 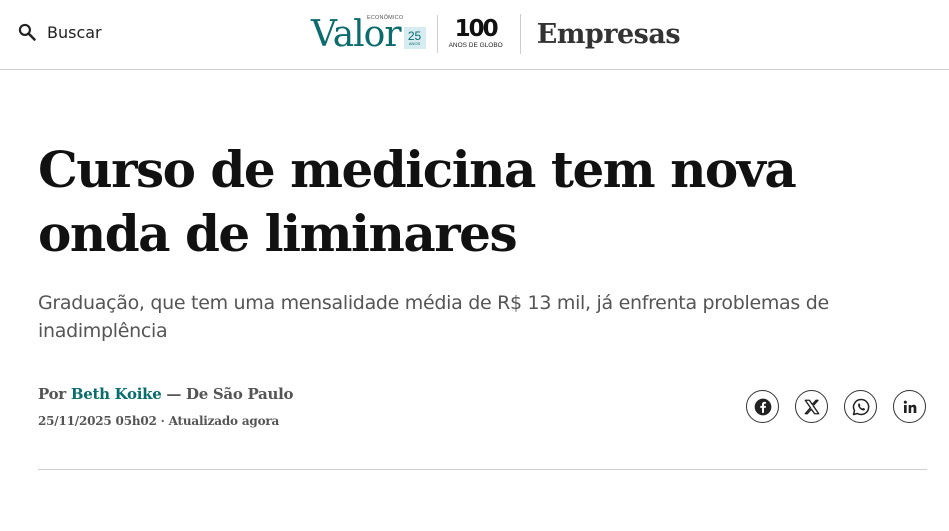 I want to click on byline-location: — De São Paulo, so click(x=230, y=394).